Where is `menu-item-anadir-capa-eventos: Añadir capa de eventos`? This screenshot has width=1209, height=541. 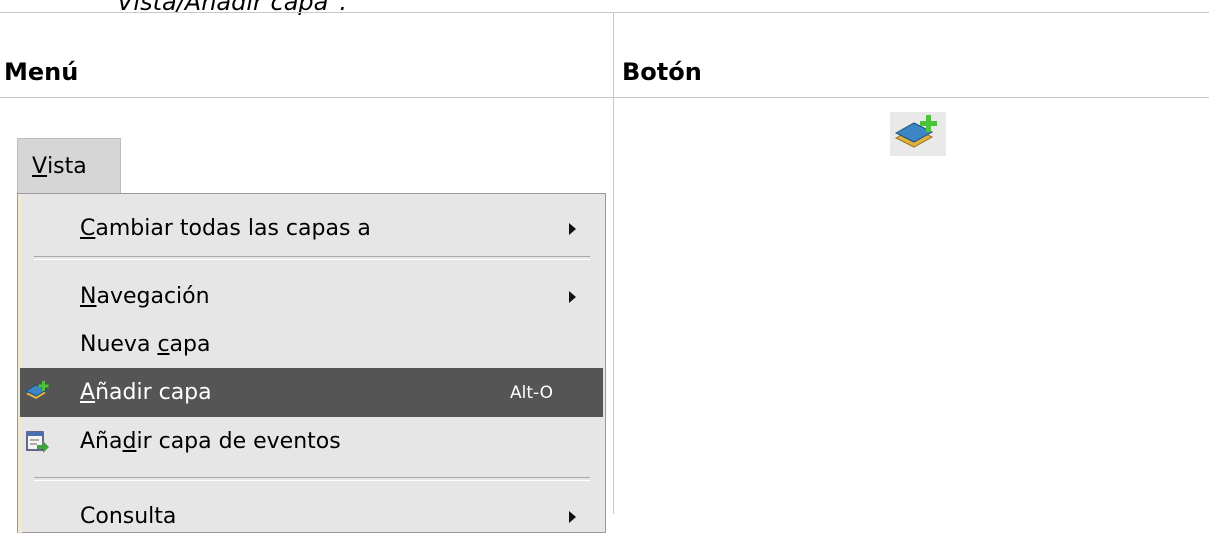
menu-item-anadir-capa-eventos: Añadir capa de eventos is located at coordinates (311, 441).